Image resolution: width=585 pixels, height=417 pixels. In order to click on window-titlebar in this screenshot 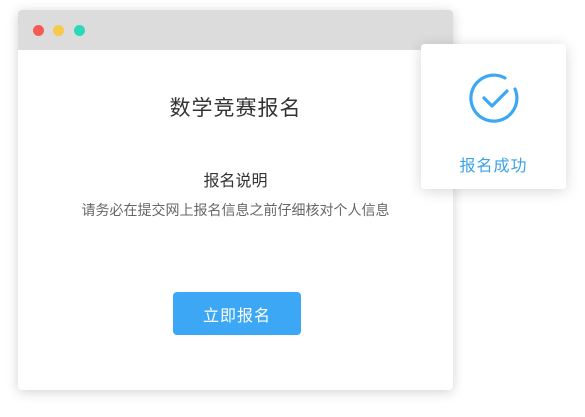, I will do `click(235, 30)`.